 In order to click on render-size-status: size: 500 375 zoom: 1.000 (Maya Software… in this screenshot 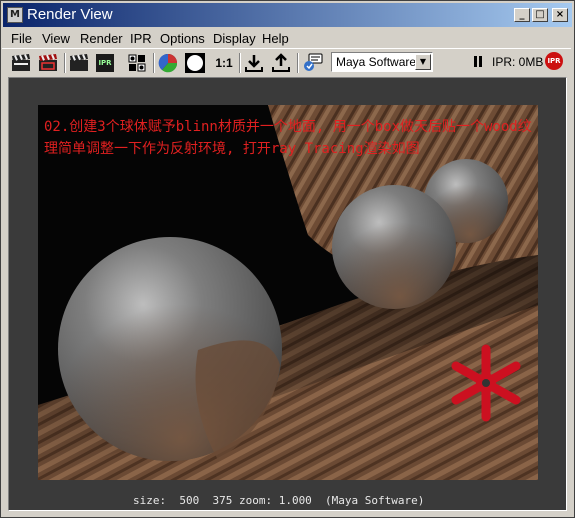, I will do `click(279, 500)`.